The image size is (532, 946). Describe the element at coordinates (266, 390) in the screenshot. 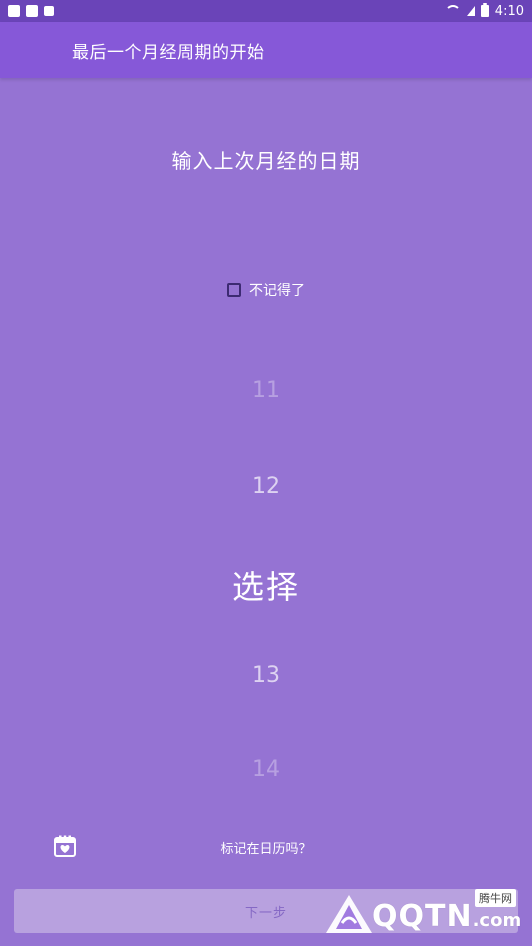

I see `picker-item: 11` at that location.